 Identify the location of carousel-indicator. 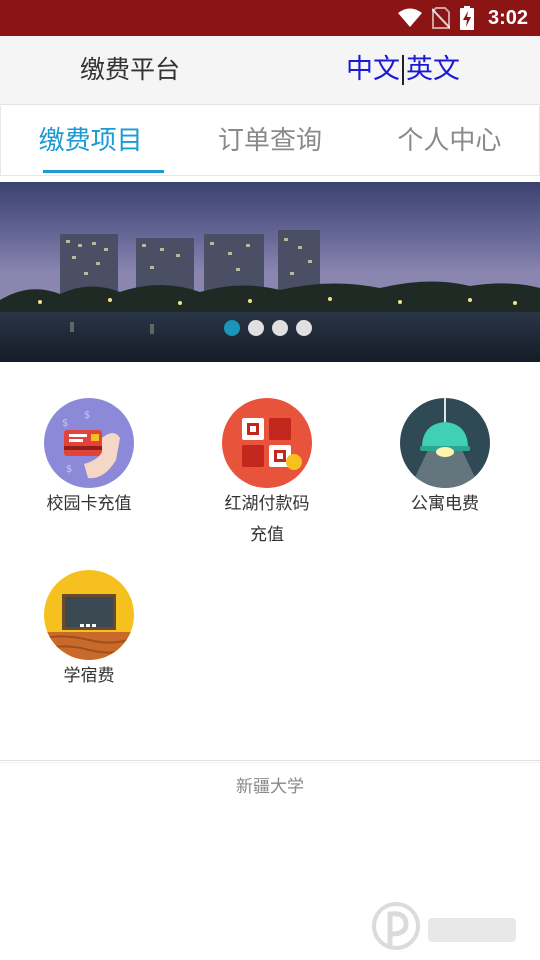
(268, 328).